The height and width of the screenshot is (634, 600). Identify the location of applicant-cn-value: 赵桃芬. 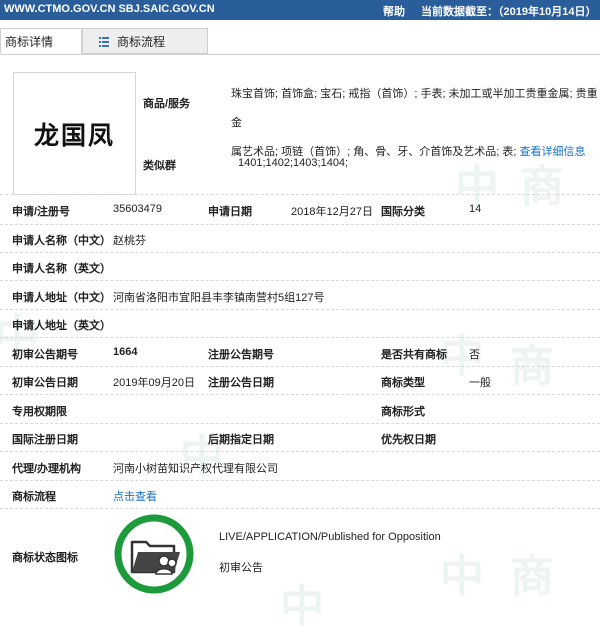
(129, 241).